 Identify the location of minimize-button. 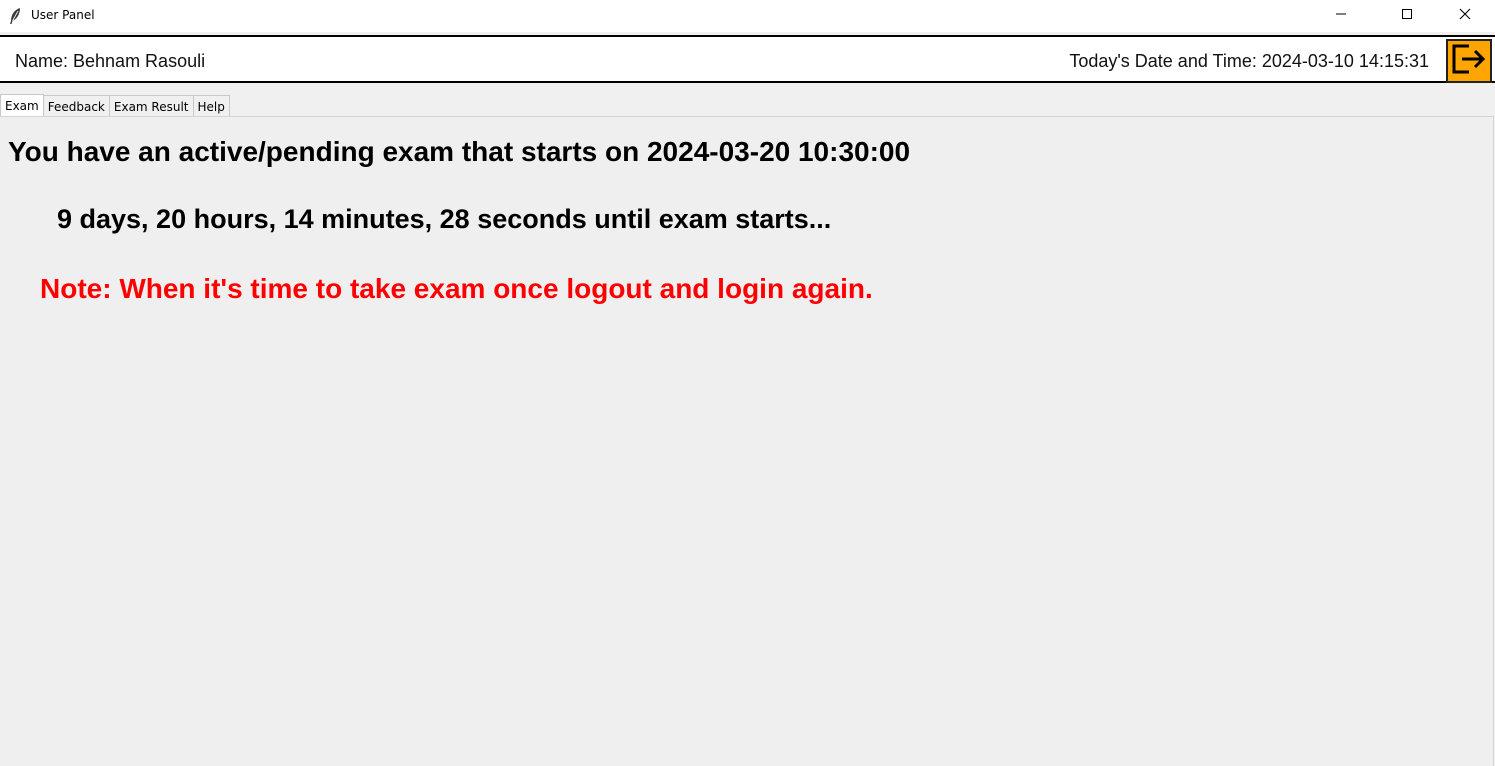
(1341, 16).